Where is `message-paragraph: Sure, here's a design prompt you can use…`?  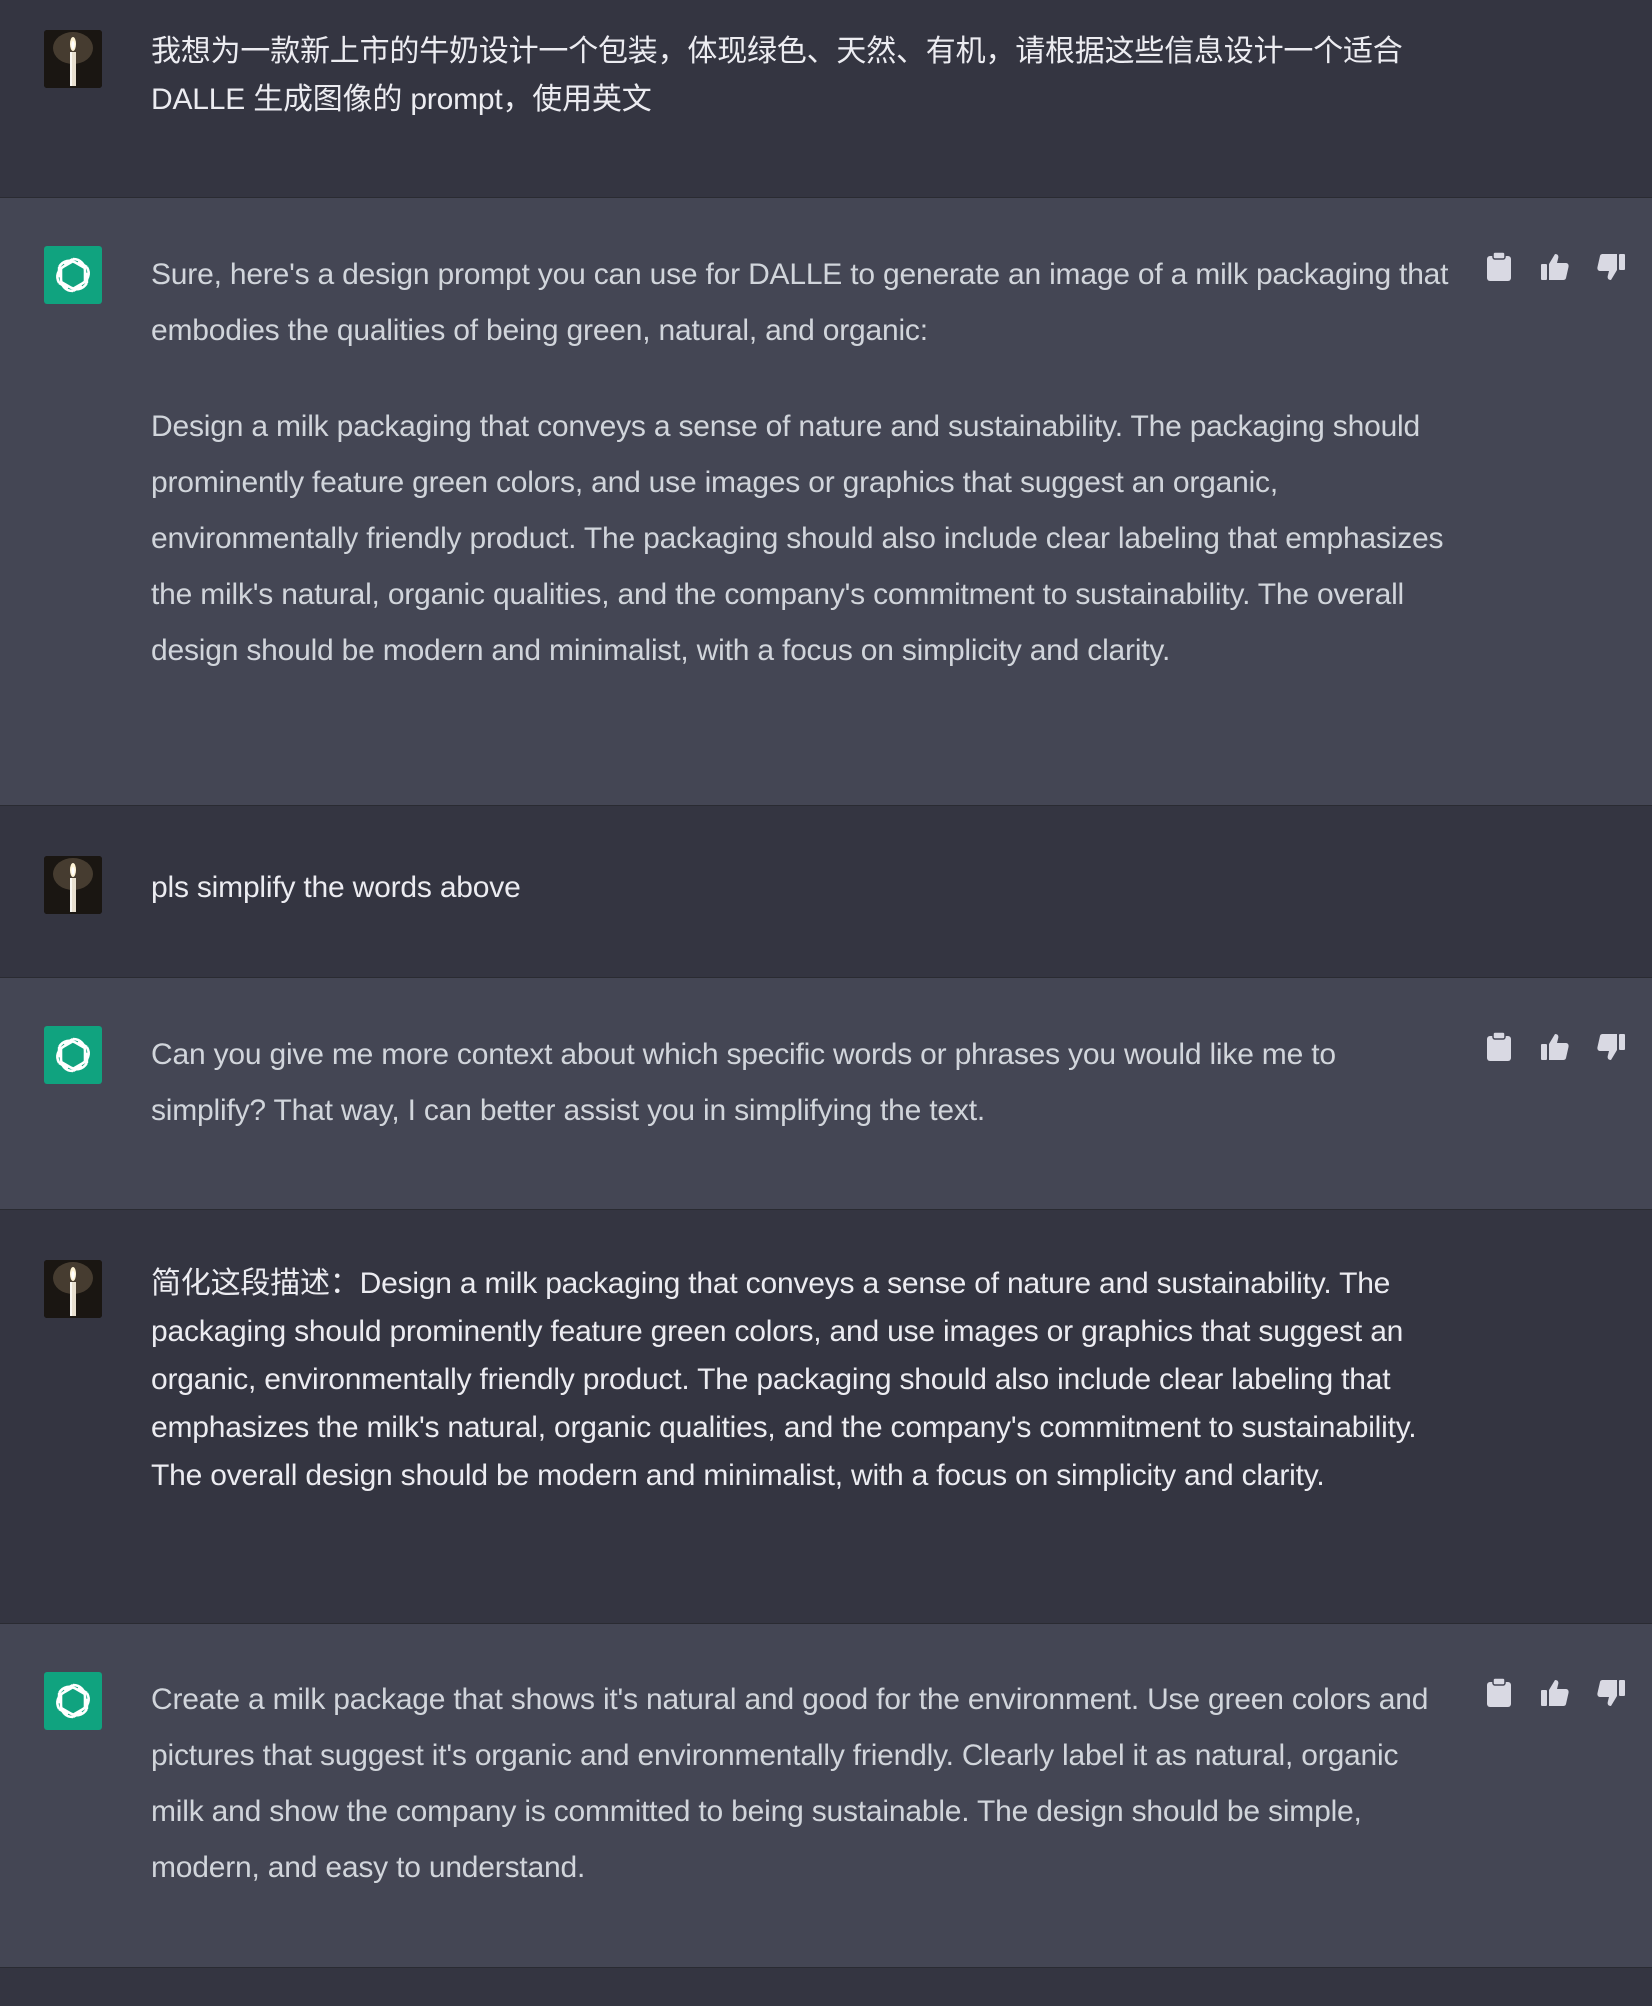
message-paragraph: Sure, here's a design prompt you can use… is located at coordinates (800, 302).